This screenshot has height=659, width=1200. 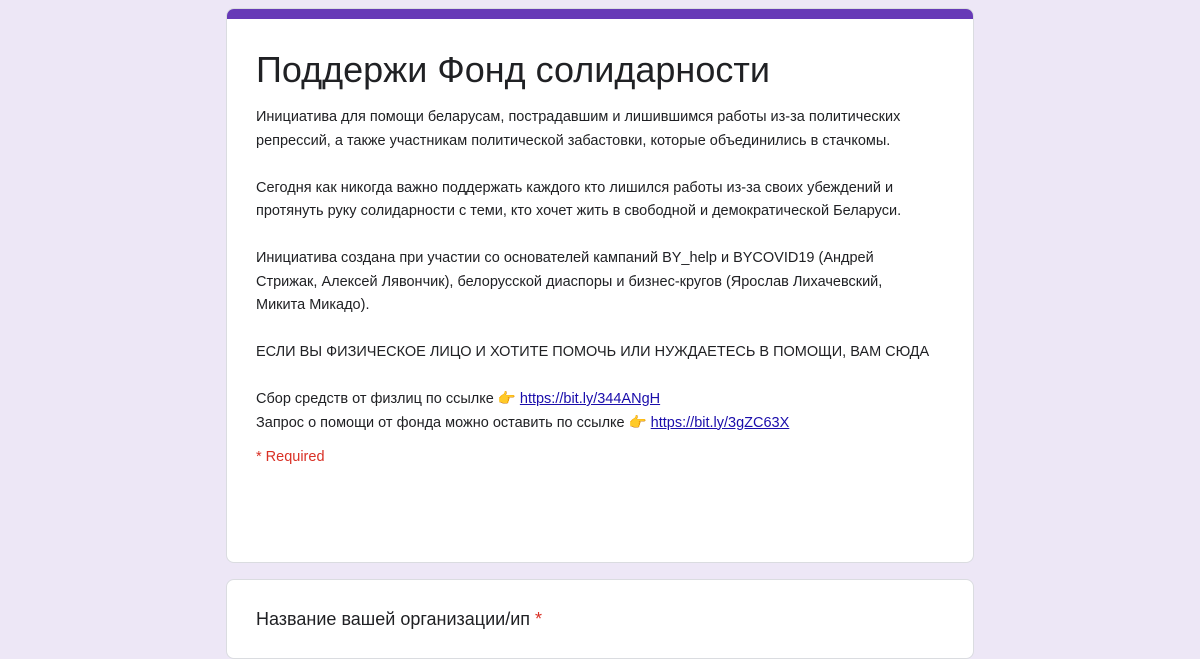 What do you see at coordinates (290, 457) in the screenshot?
I see `required-note: * Required` at bounding box center [290, 457].